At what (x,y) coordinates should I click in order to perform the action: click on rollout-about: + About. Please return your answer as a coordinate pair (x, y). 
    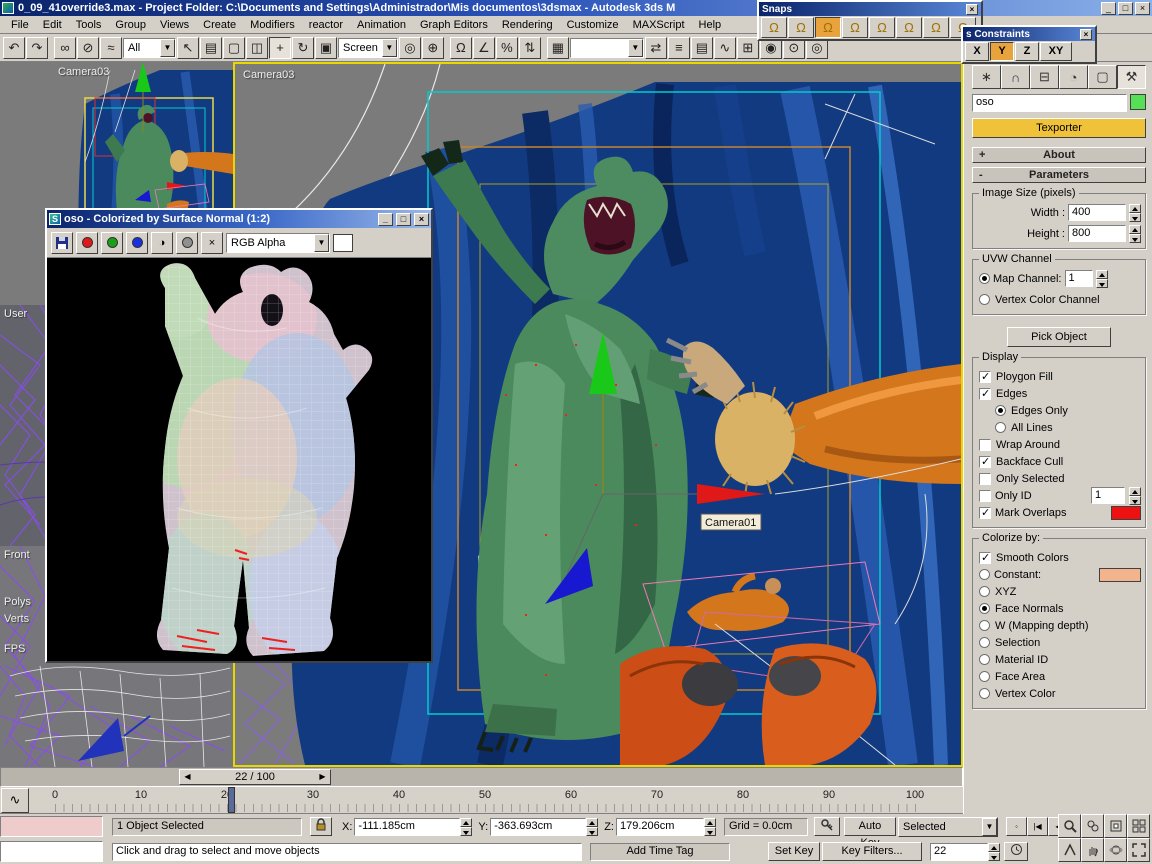
    Looking at the image, I should click on (1059, 155).